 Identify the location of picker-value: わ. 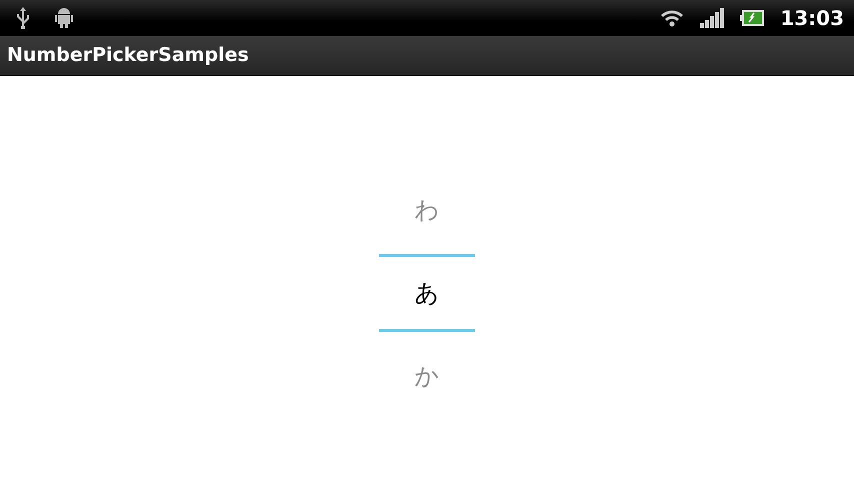
(427, 210).